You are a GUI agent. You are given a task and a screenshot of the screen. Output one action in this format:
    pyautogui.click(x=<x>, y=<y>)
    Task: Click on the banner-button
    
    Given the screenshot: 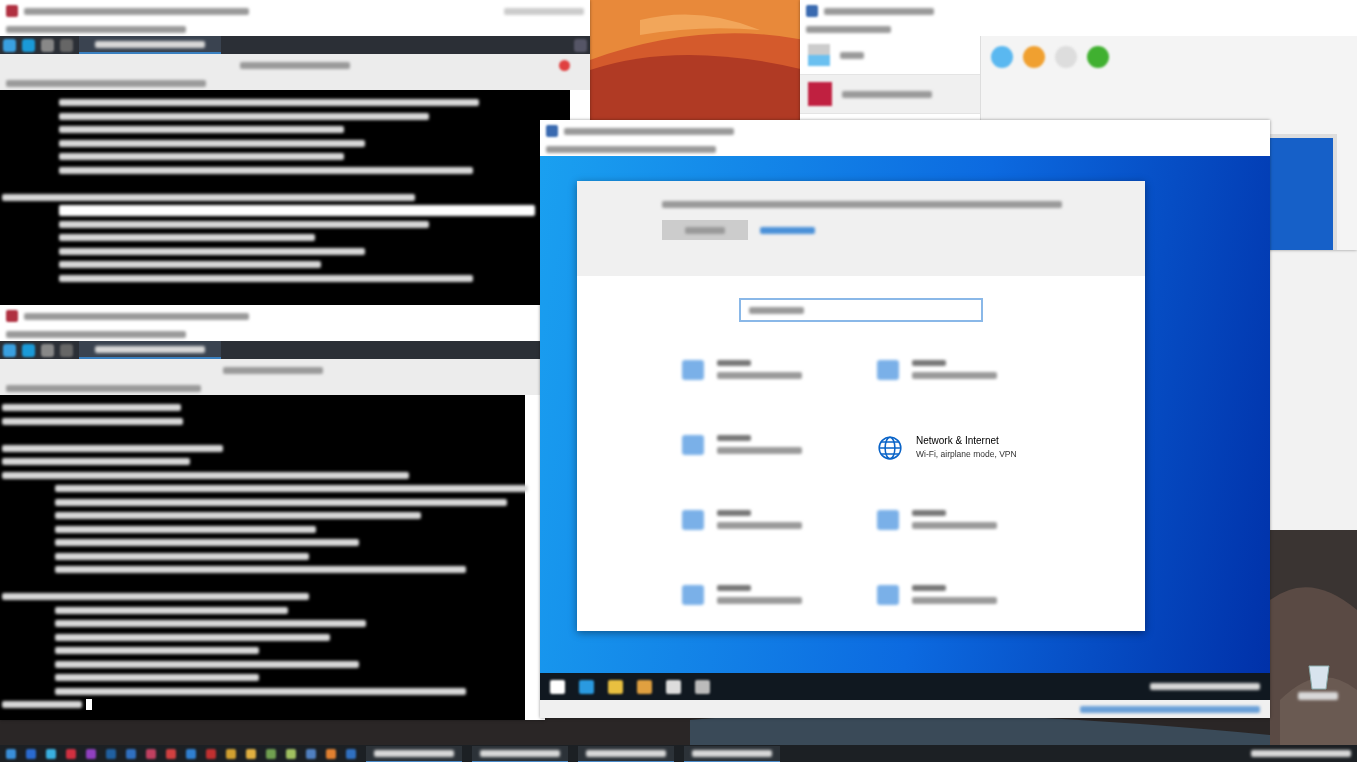 What is the action you would take?
    pyautogui.click(x=705, y=230)
    